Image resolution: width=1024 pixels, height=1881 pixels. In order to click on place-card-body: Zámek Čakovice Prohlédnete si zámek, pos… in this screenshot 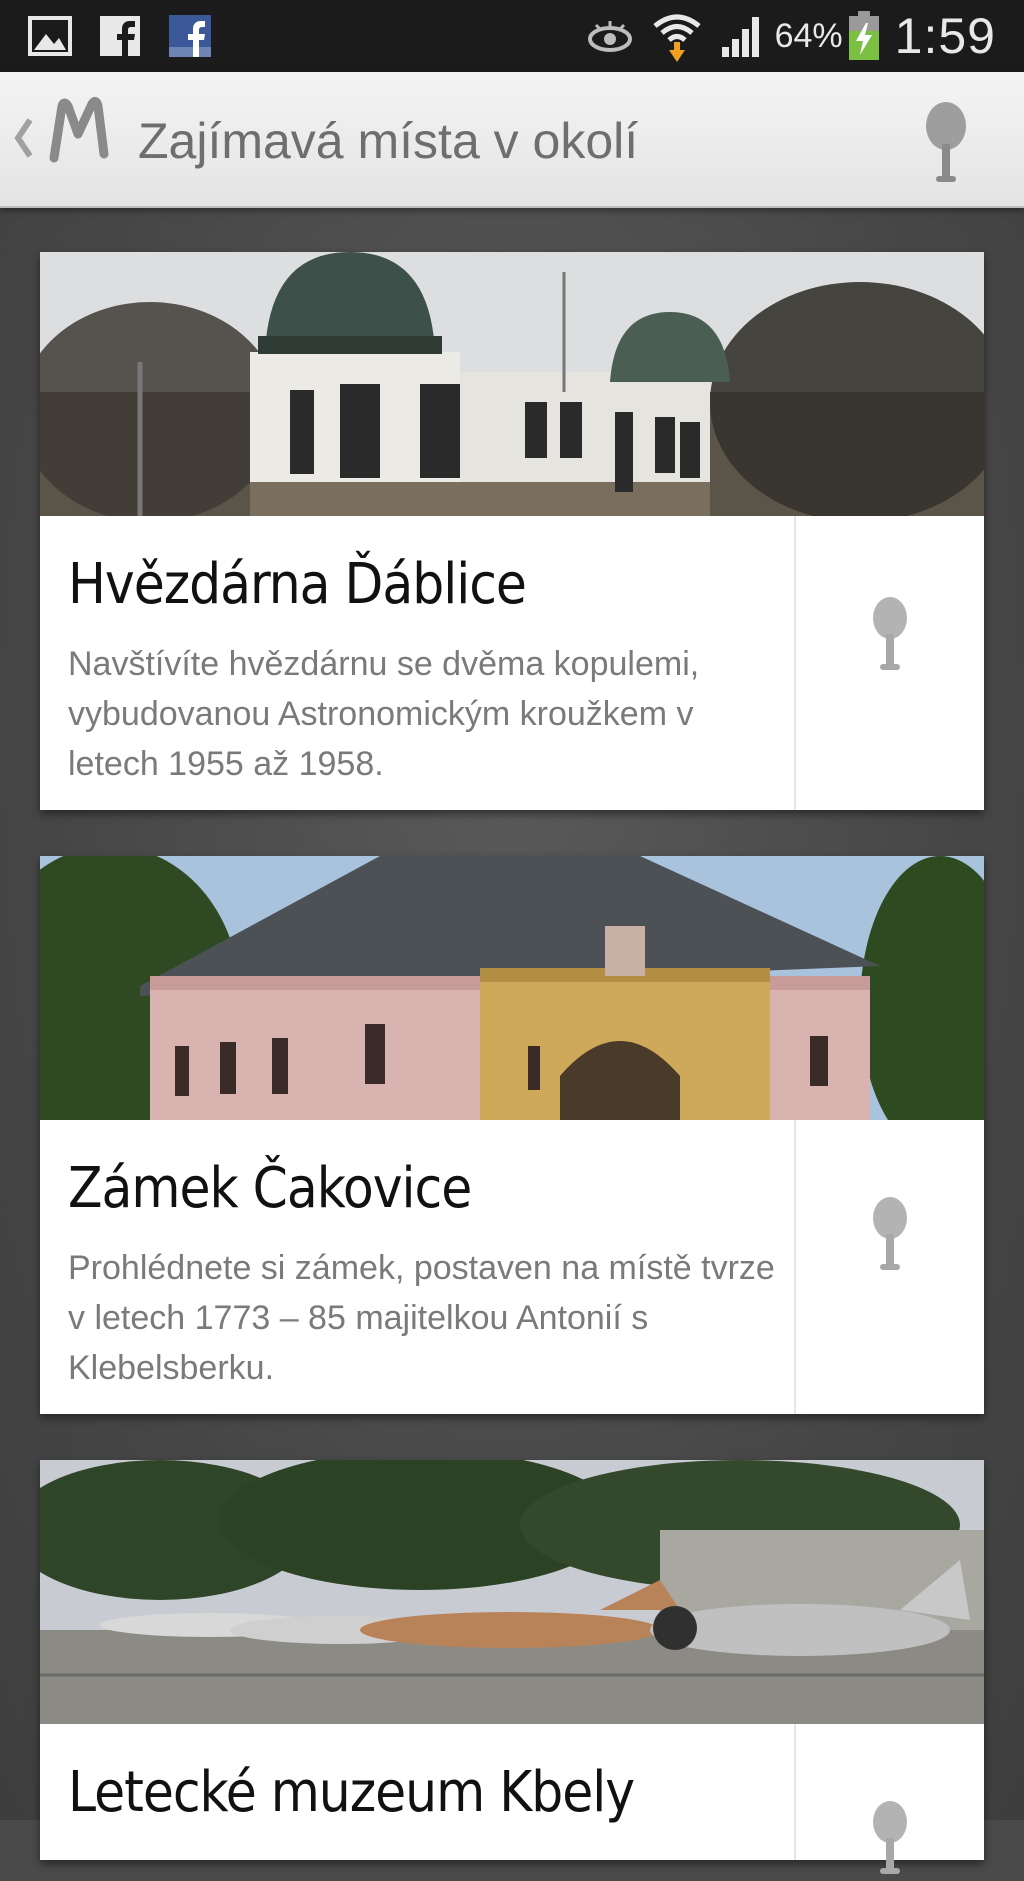, I will do `click(512, 1267)`.